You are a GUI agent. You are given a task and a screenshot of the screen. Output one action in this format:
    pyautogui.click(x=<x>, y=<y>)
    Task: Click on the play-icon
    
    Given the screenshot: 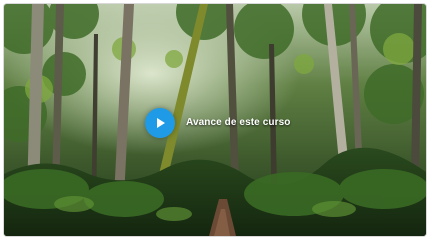 What is the action you would take?
    pyautogui.click(x=161, y=123)
    